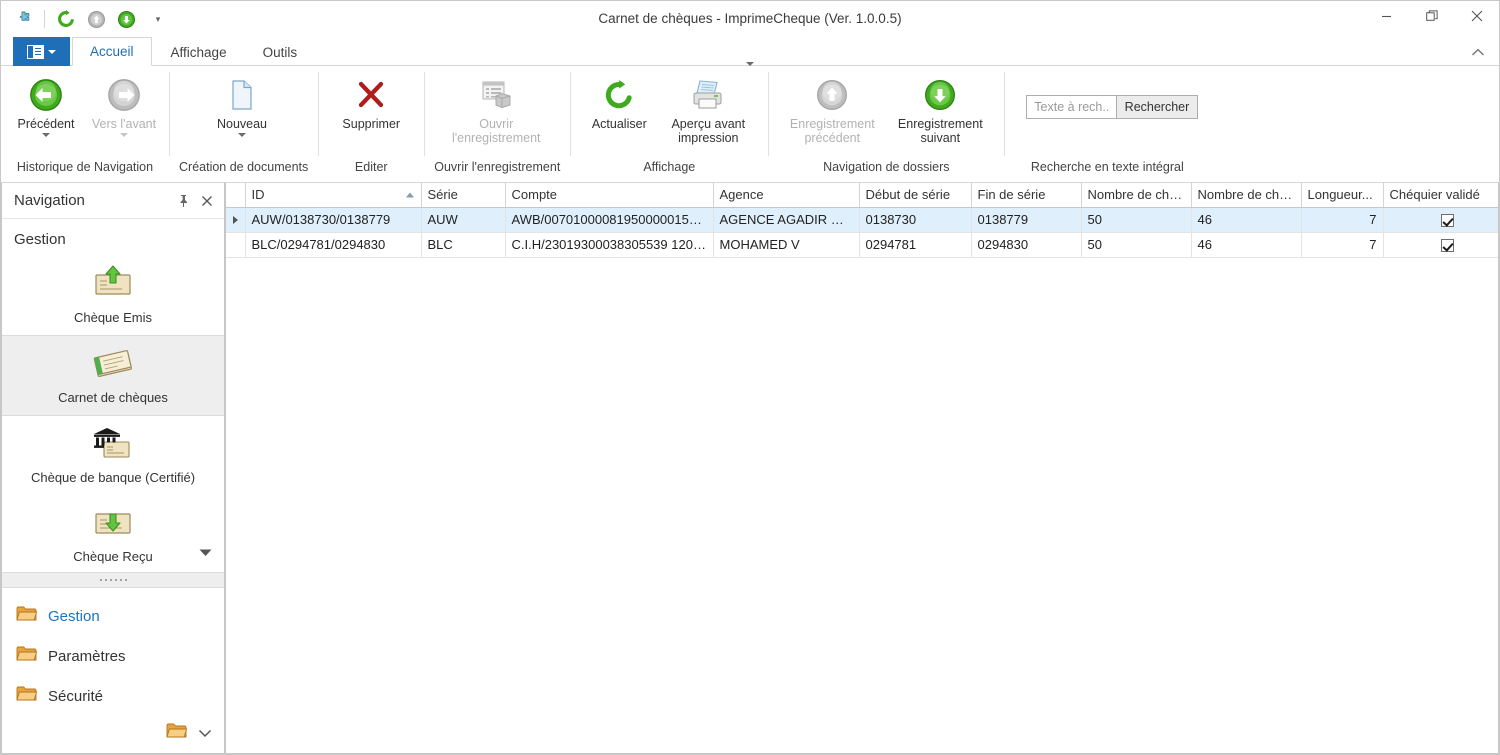 Image resolution: width=1500 pixels, height=755 pixels. Describe the element at coordinates (371, 167) in the screenshot. I see `ribbon-group-label: Editer` at that location.